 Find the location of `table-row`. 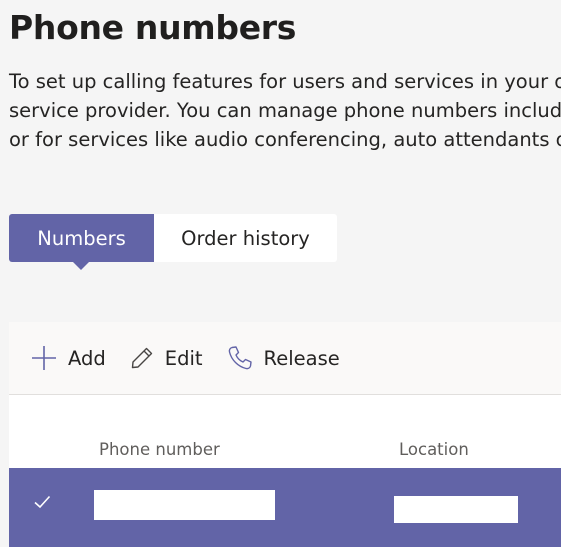

table-row is located at coordinates (285, 507).